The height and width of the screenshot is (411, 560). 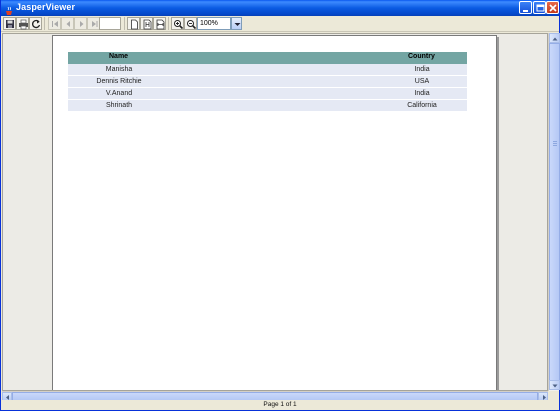 I want to click on actual-size-button, so click(x=133, y=23).